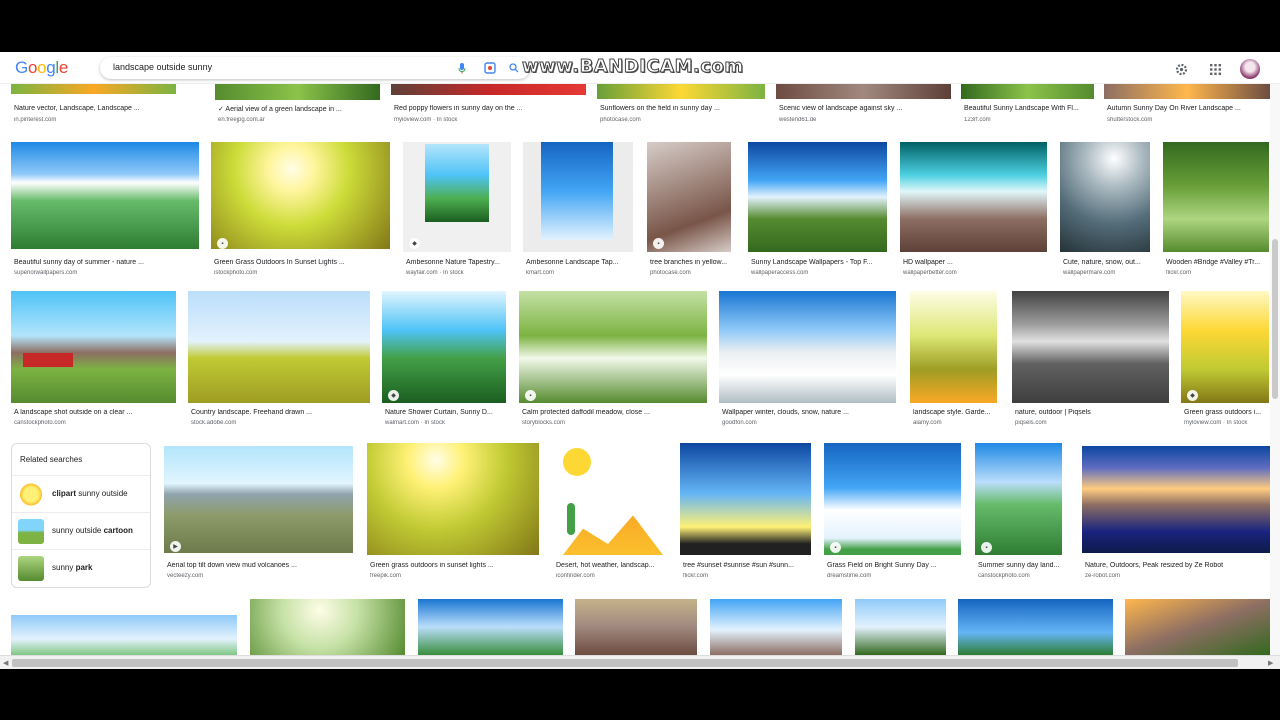 This screenshot has height=720, width=1280. I want to click on search-input: landscape outside sunny, so click(315, 68).